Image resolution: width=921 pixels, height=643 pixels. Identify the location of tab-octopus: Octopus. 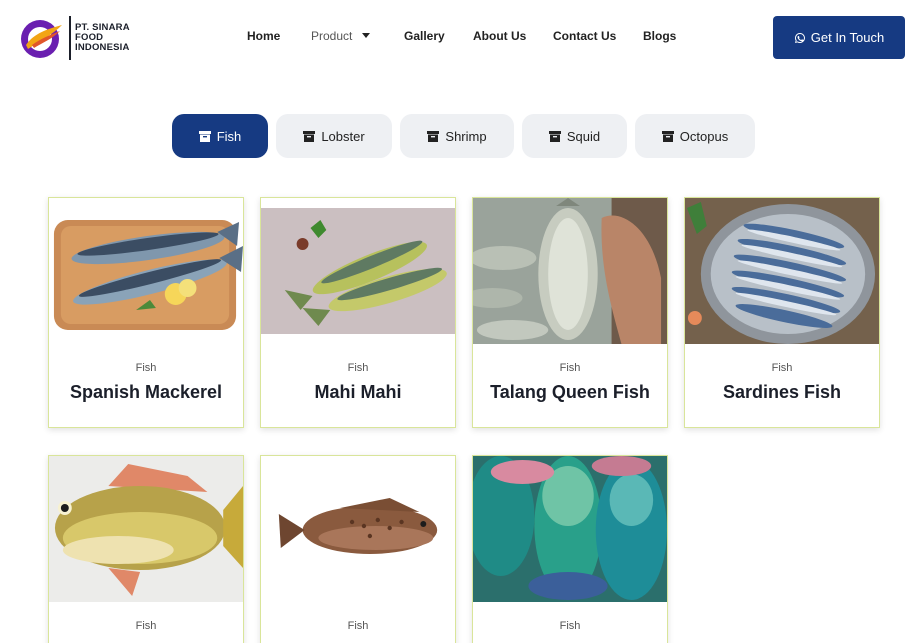
(695, 136).